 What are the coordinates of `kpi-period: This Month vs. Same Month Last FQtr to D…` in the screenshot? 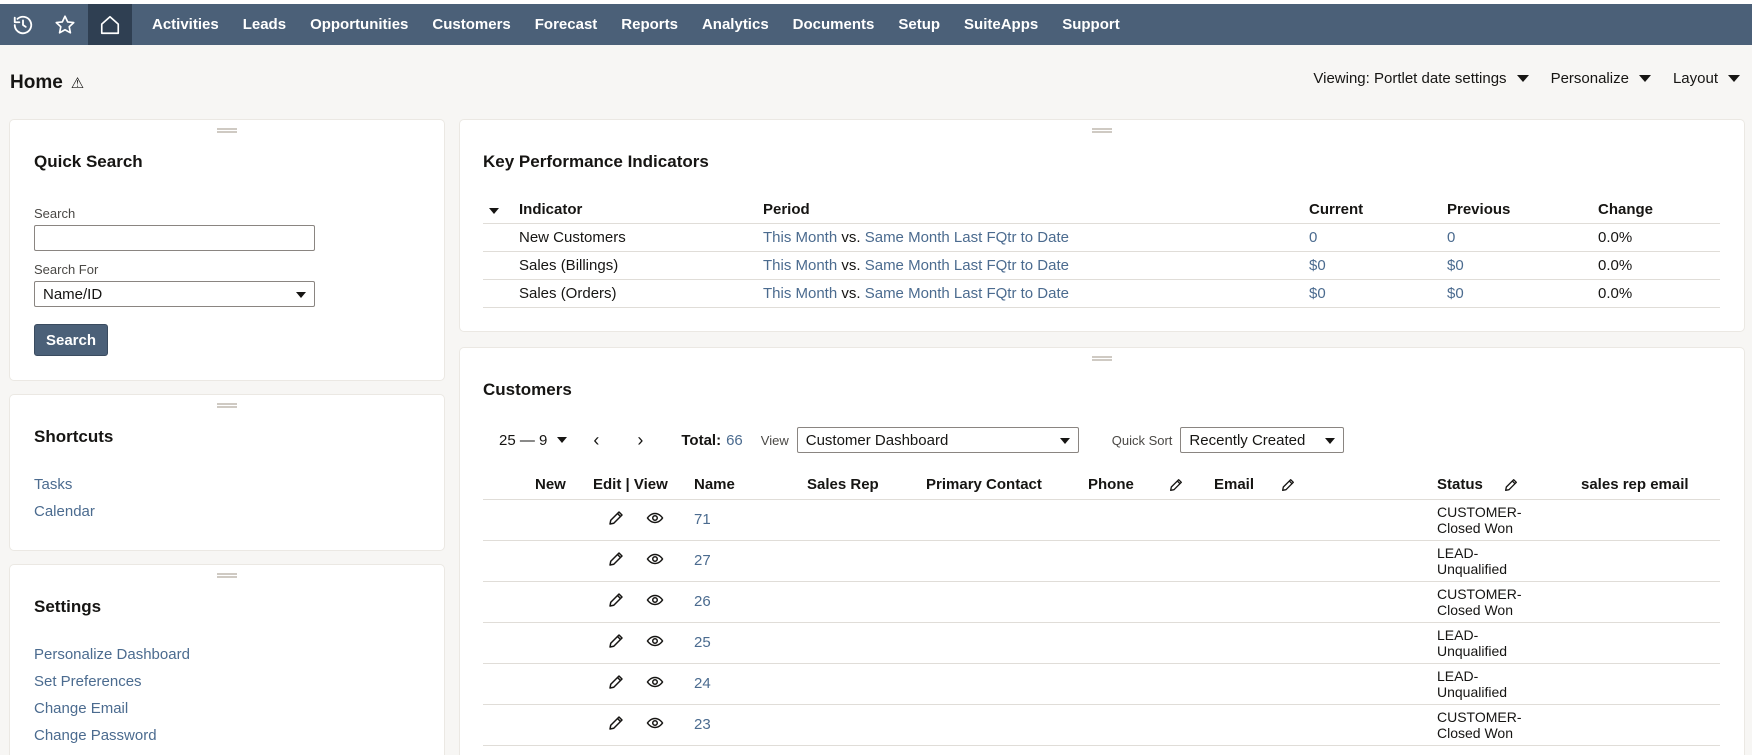 It's located at (1036, 293).